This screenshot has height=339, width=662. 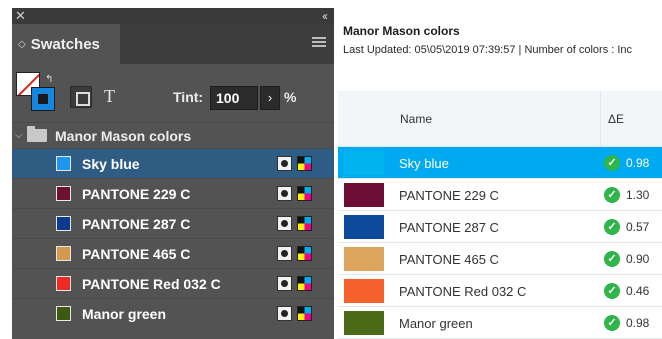 I want to click on swatch-name: Sky blue, so click(x=111, y=164).